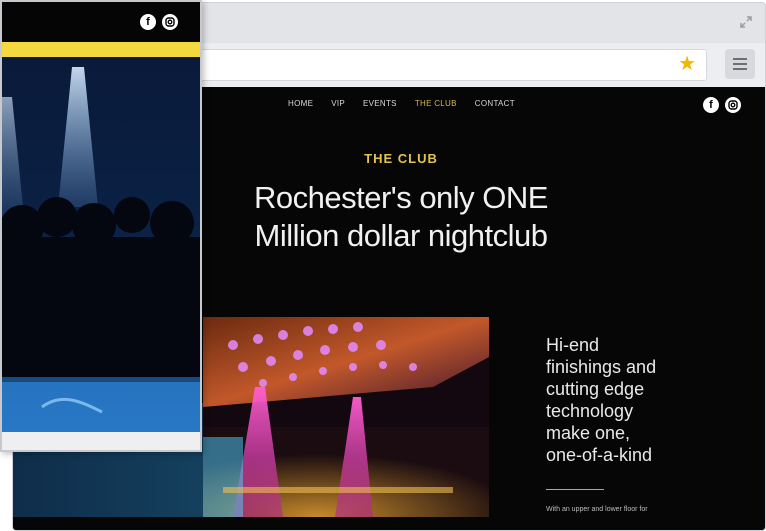 This screenshot has height=531, width=766. What do you see at coordinates (590, 411) in the screenshot?
I see `tagline-line: technology` at bounding box center [590, 411].